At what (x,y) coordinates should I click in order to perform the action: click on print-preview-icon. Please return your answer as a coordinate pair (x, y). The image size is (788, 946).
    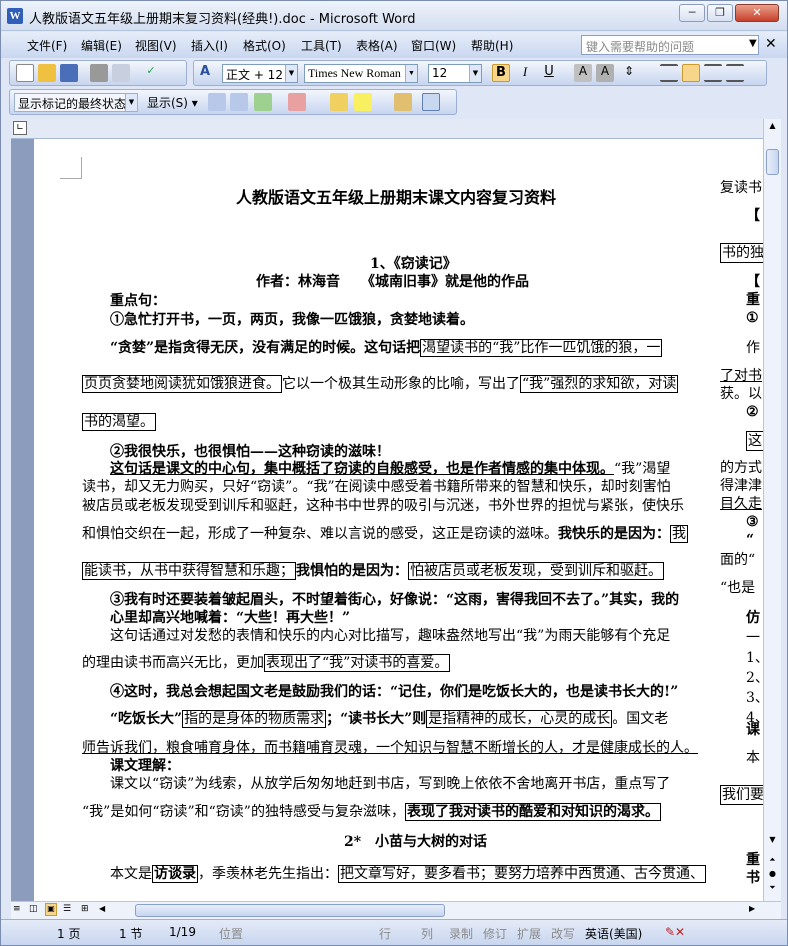
    Looking at the image, I should click on (121, 73).